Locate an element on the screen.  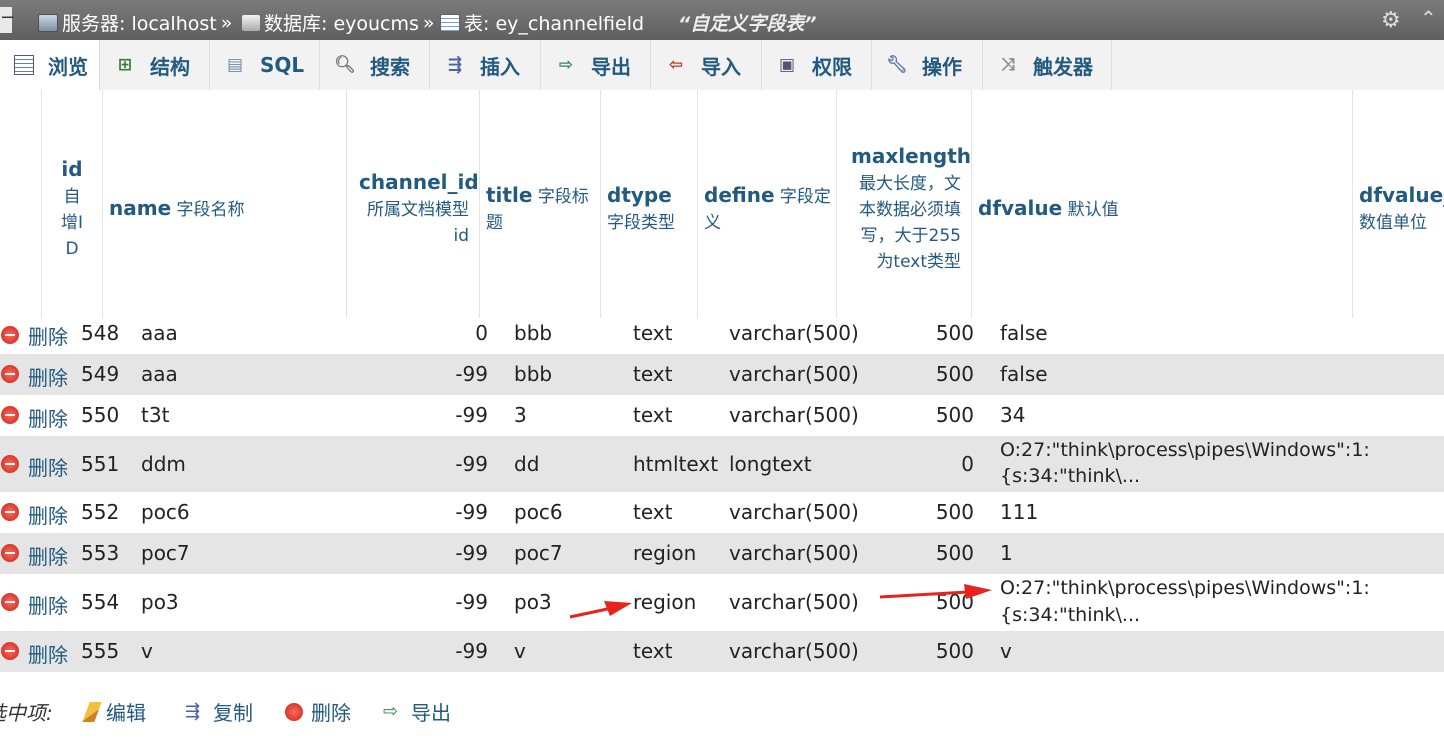
delete-selected-button: 删除 is located at coordinates (318, 711).